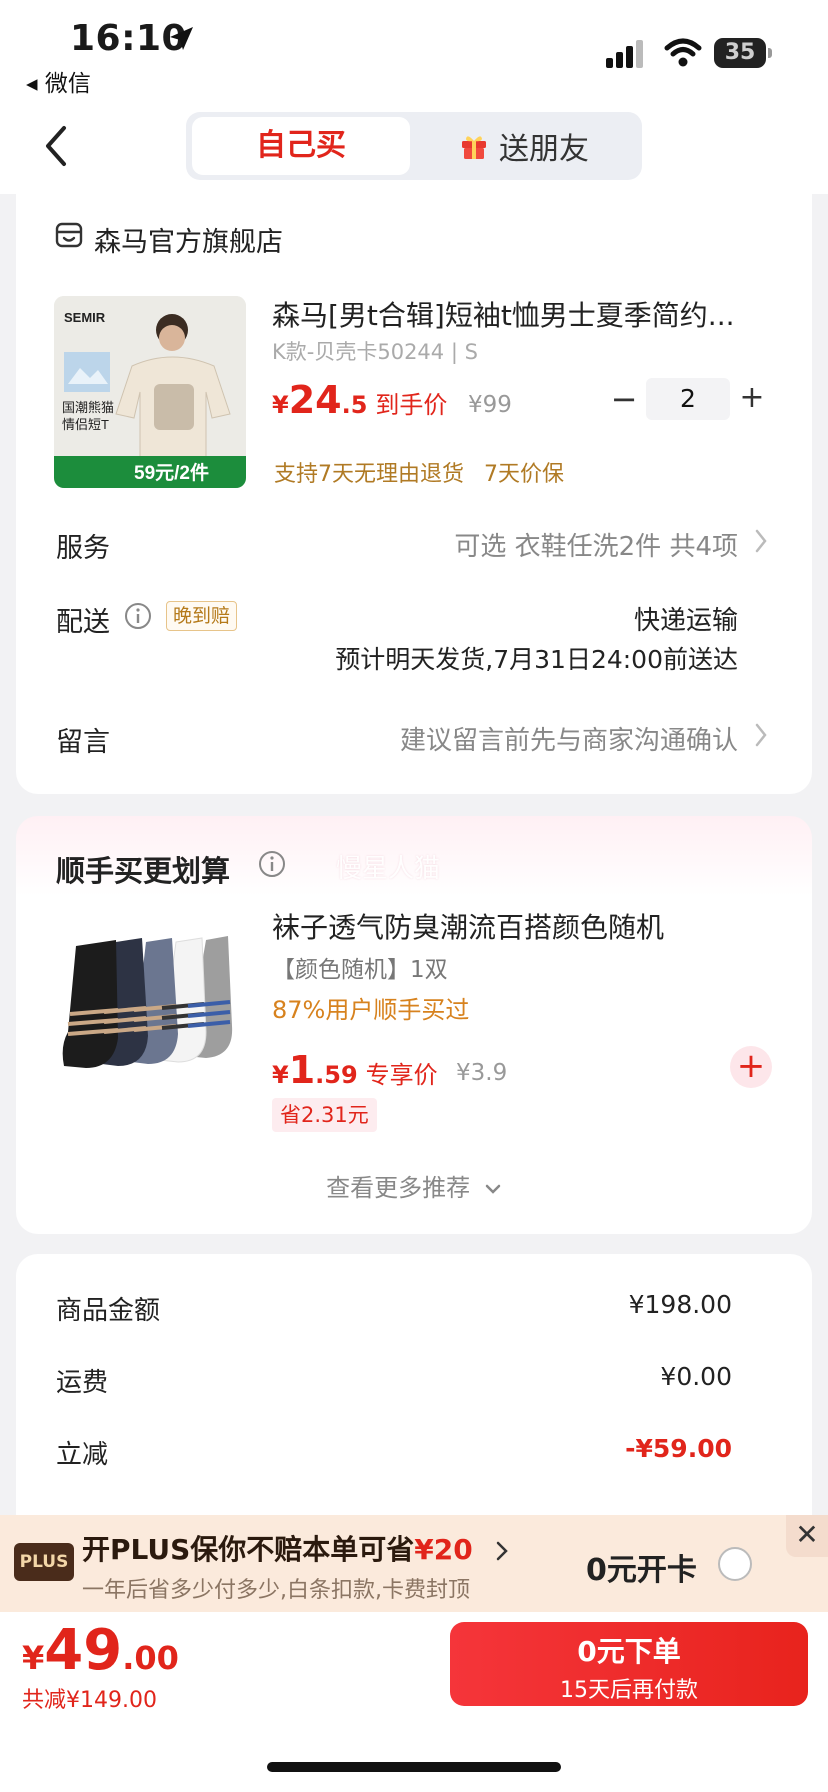 This screenshot has height=1792, width=828. What do you see at coordinates (735, 1564) in the screenshot?
I see `plus-opt-in-radio` at bounding box center [735, 1564].